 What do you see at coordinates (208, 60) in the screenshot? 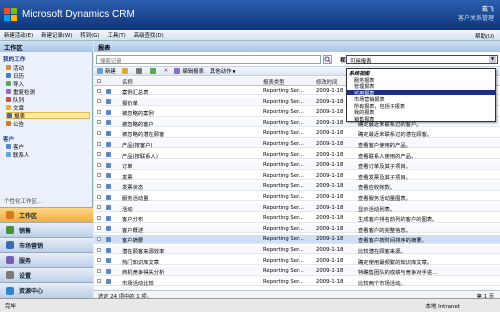
I see `search-input: 搜索记录` at bounding box center [208, 60].